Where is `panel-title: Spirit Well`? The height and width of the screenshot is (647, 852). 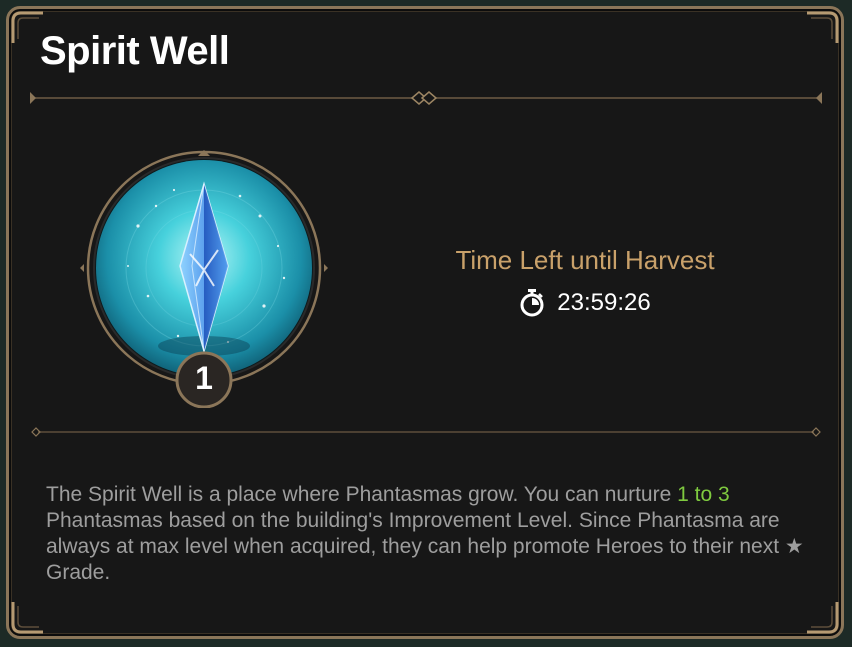 panel-title: Spirit Well is located at coordinates (135, 51).